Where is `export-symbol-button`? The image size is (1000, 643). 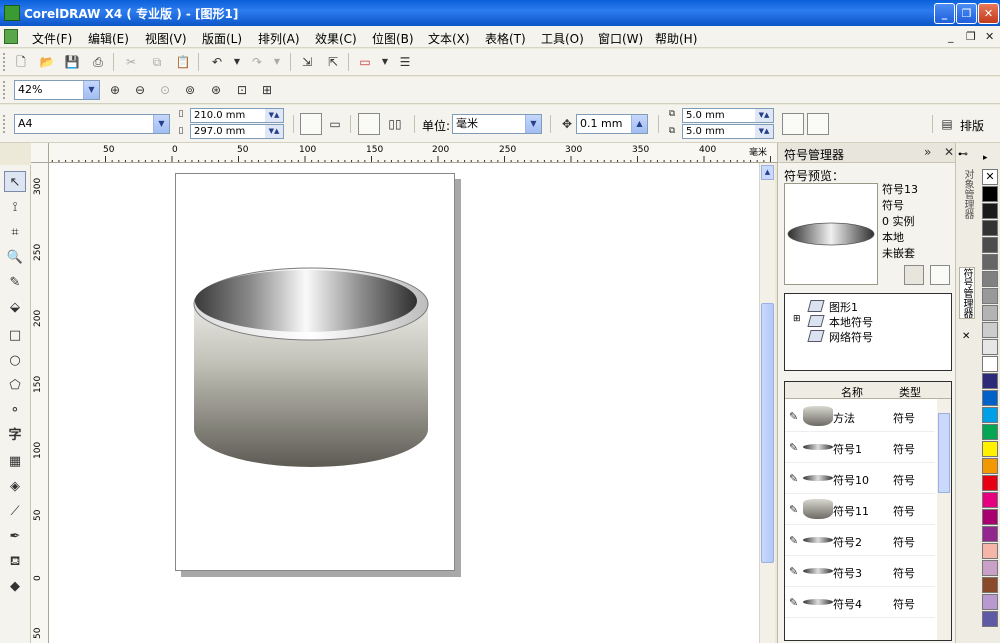 export-symbol-button is located at coordinates (914, 275).